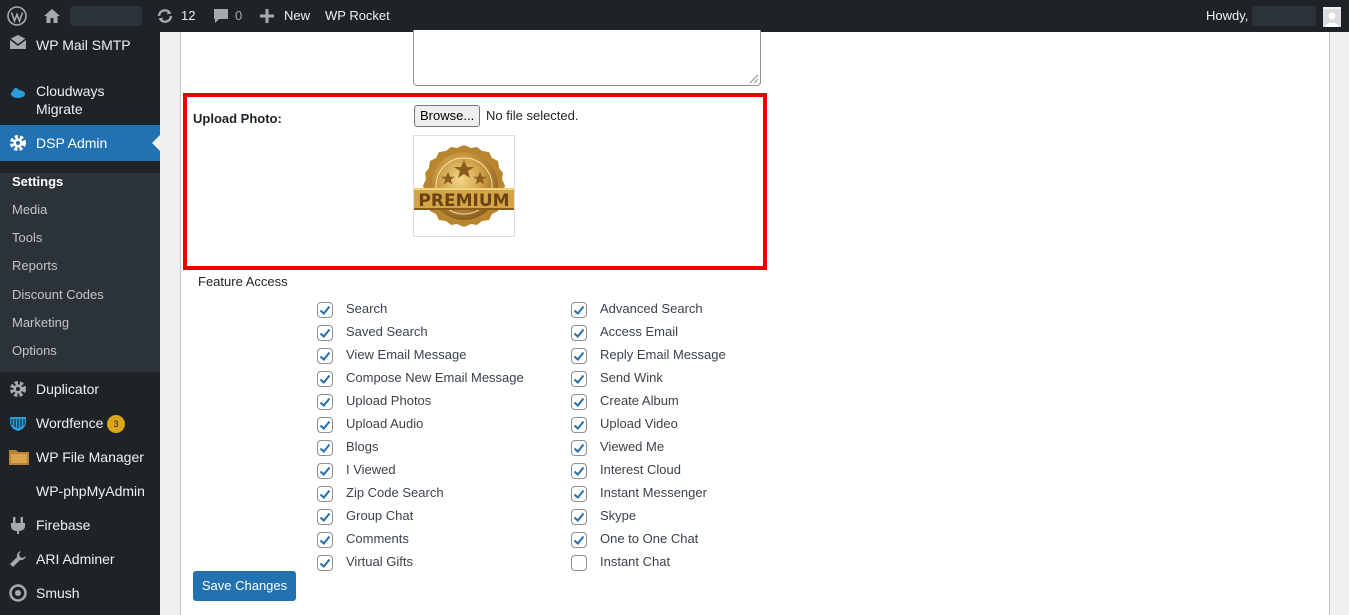 This screenshot has width=1349, height=615. I want to click on feature-checkbox-label: Upload Video, so click(639, 423).